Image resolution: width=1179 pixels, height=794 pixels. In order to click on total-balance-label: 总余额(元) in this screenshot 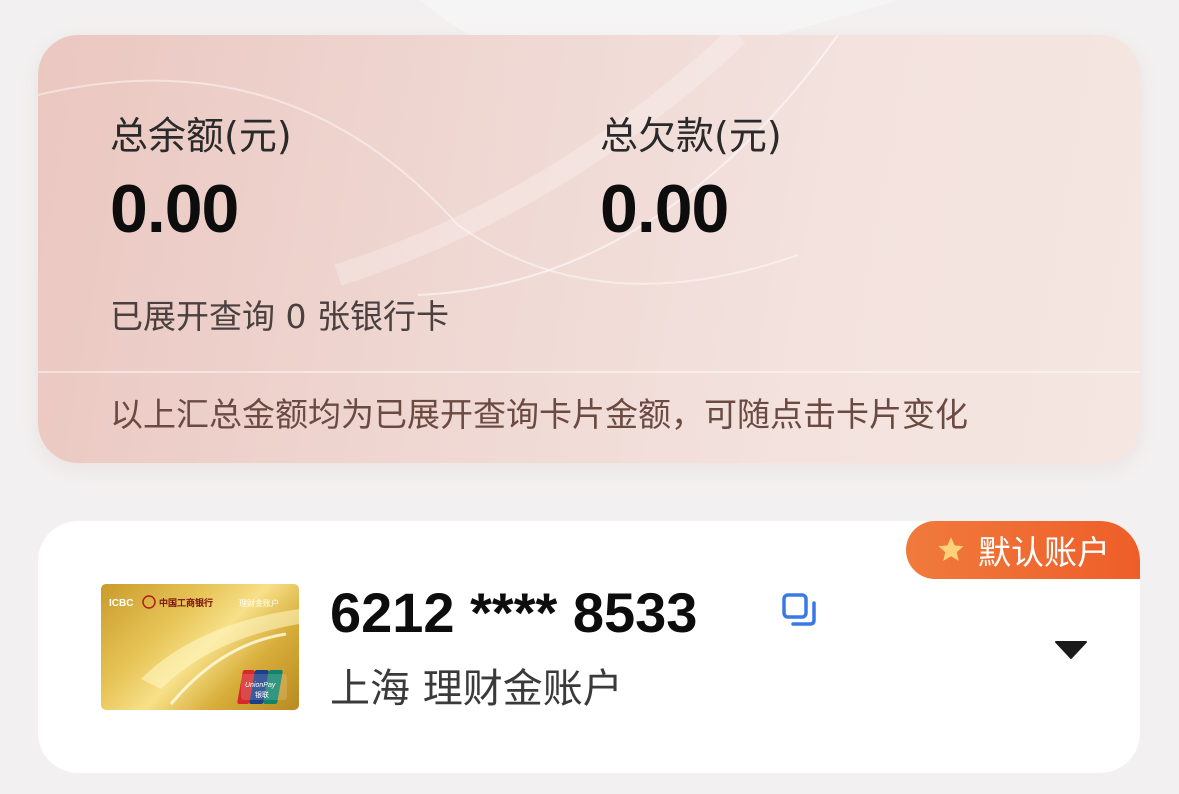, I will do `click(201, 136)`.